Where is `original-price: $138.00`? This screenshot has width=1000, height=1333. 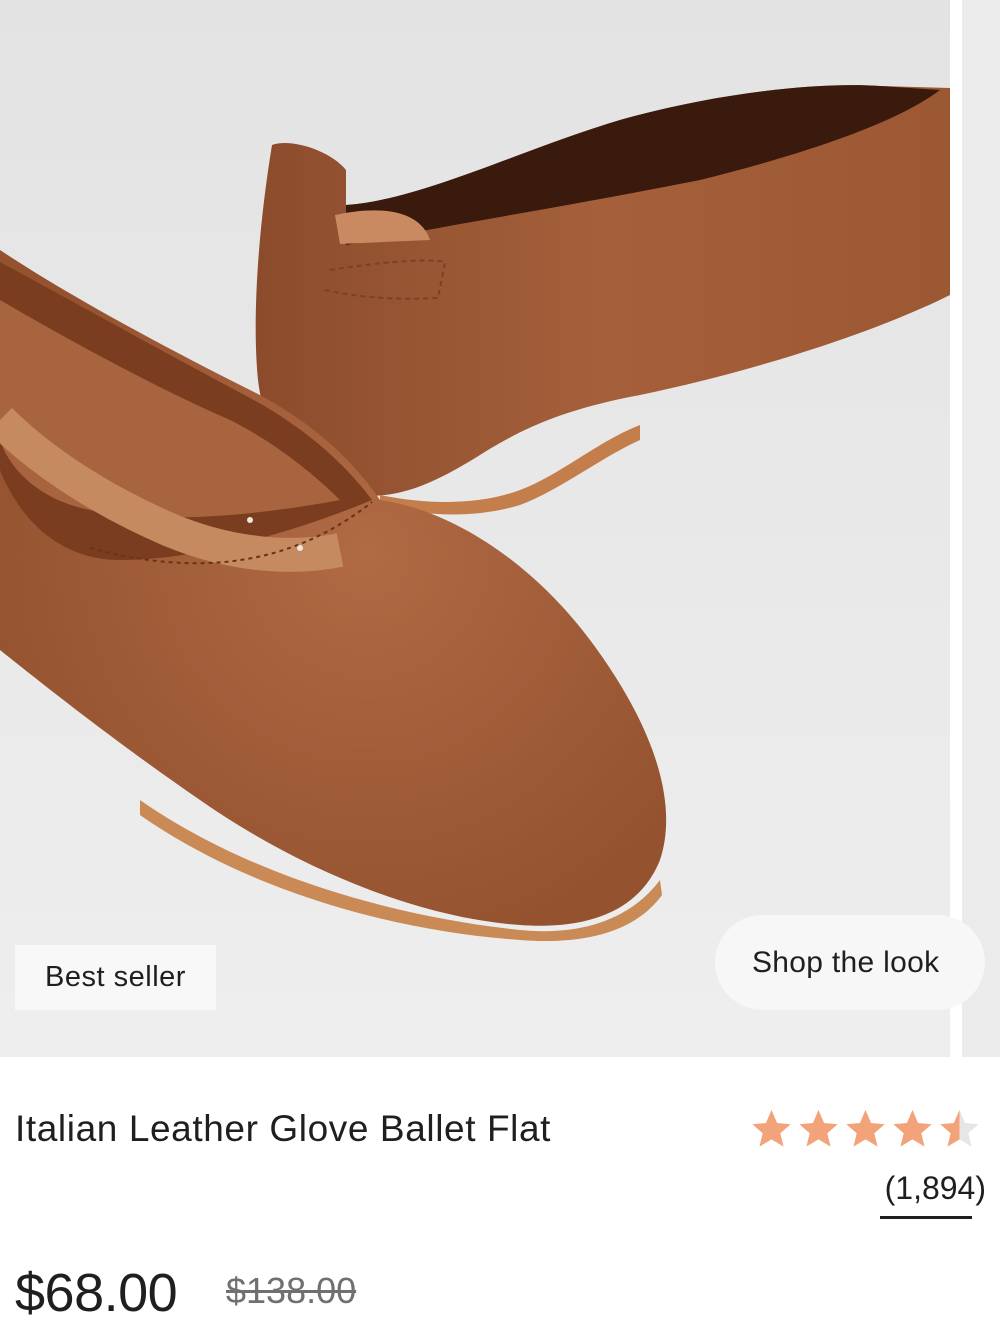
original-price: $138.00 is located at coordinates (291, 1290).